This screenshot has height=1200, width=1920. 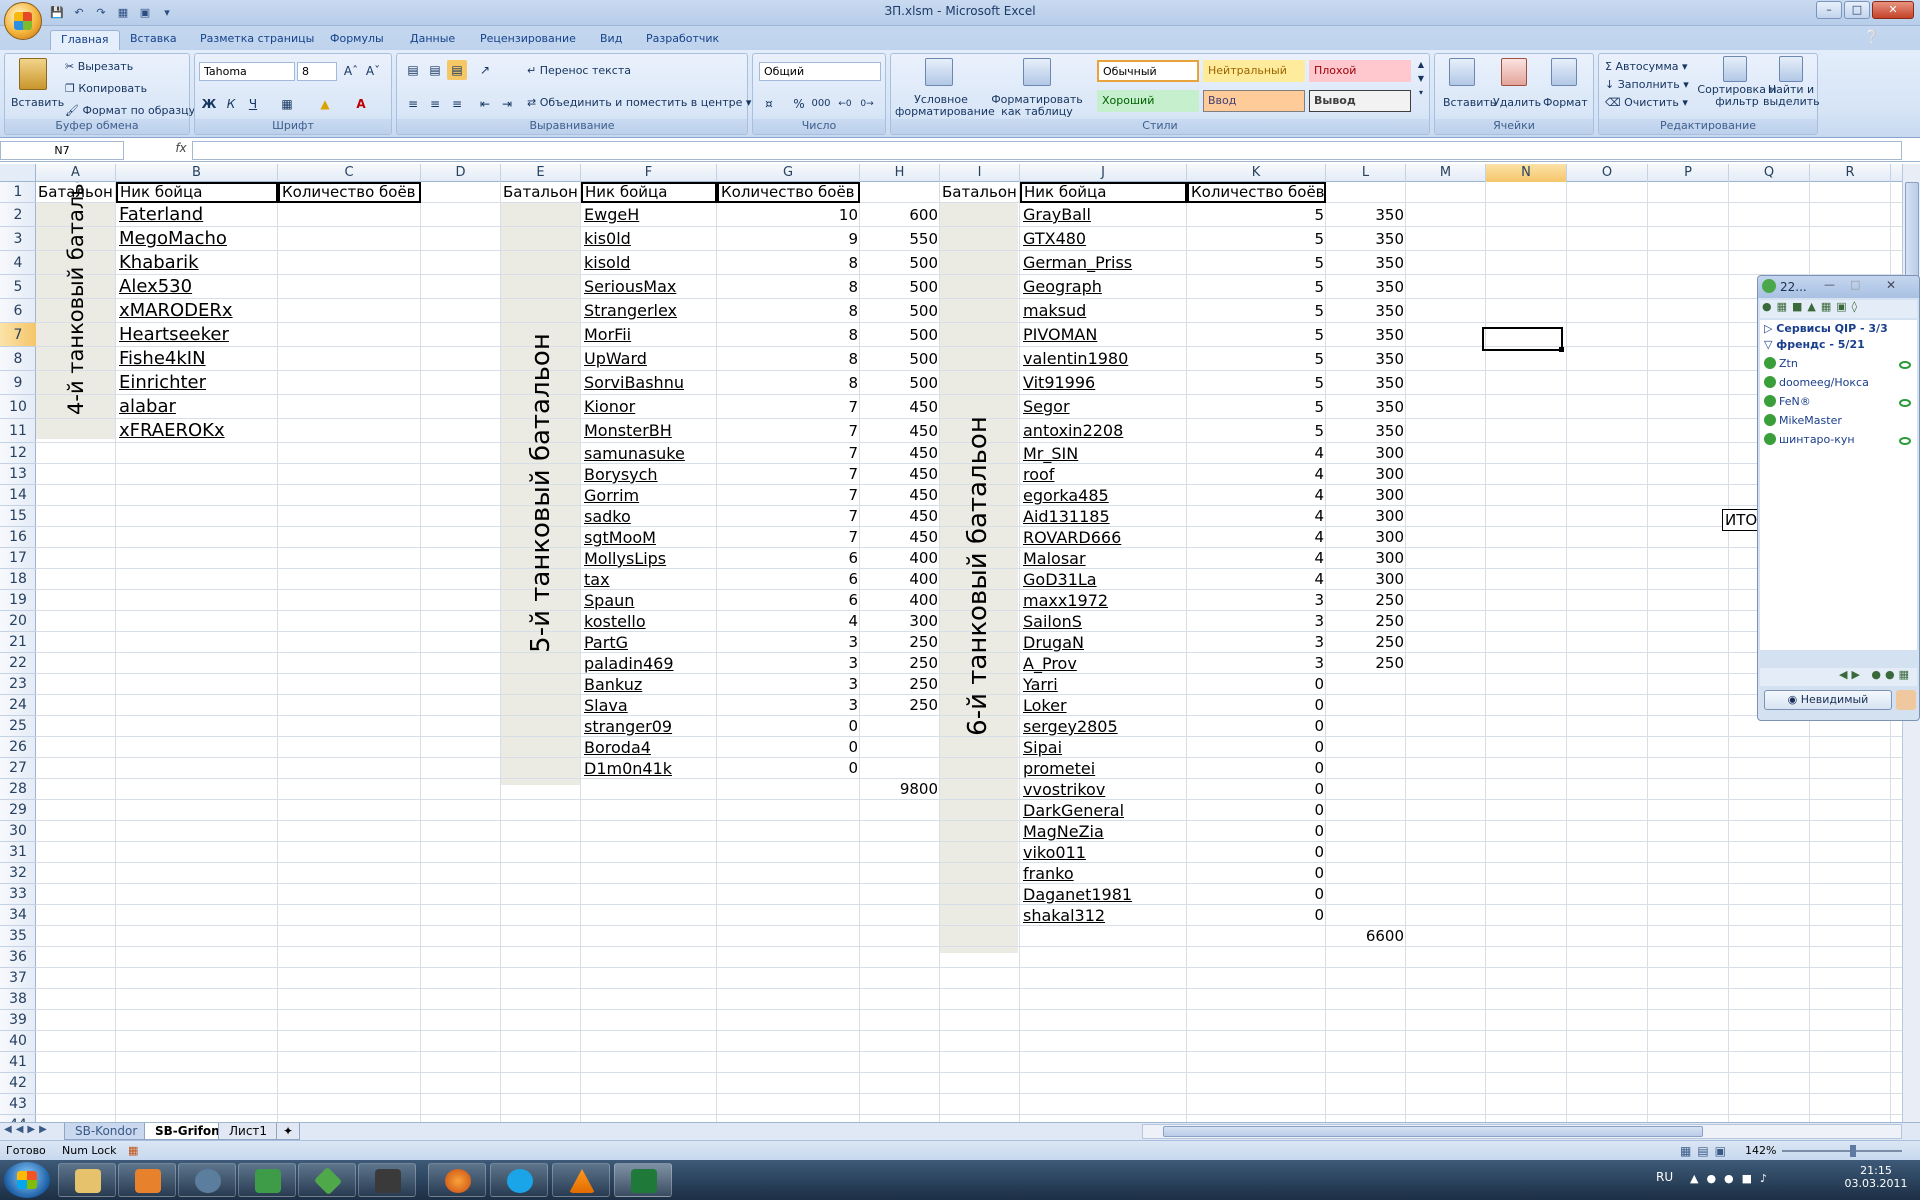 I want to click on qip-group-friends: ▽ френдс - 5/21, so click(x=1814, y=344).